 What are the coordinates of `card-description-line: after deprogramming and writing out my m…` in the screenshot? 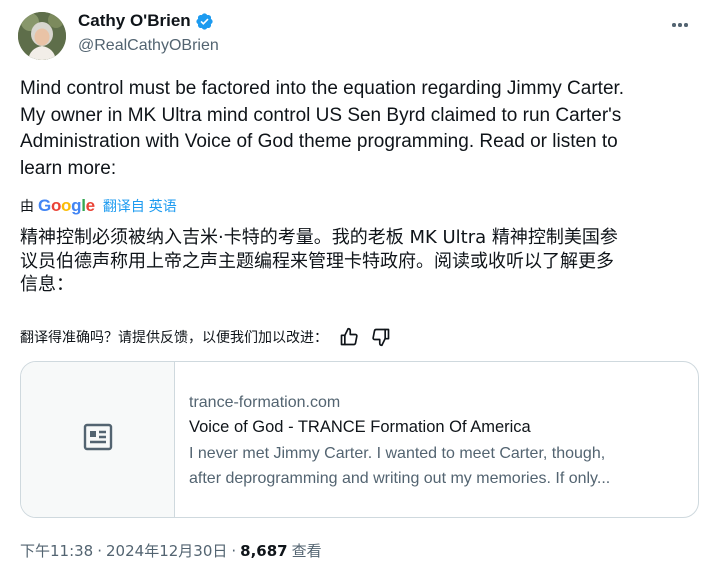 It's located at (400, 478).